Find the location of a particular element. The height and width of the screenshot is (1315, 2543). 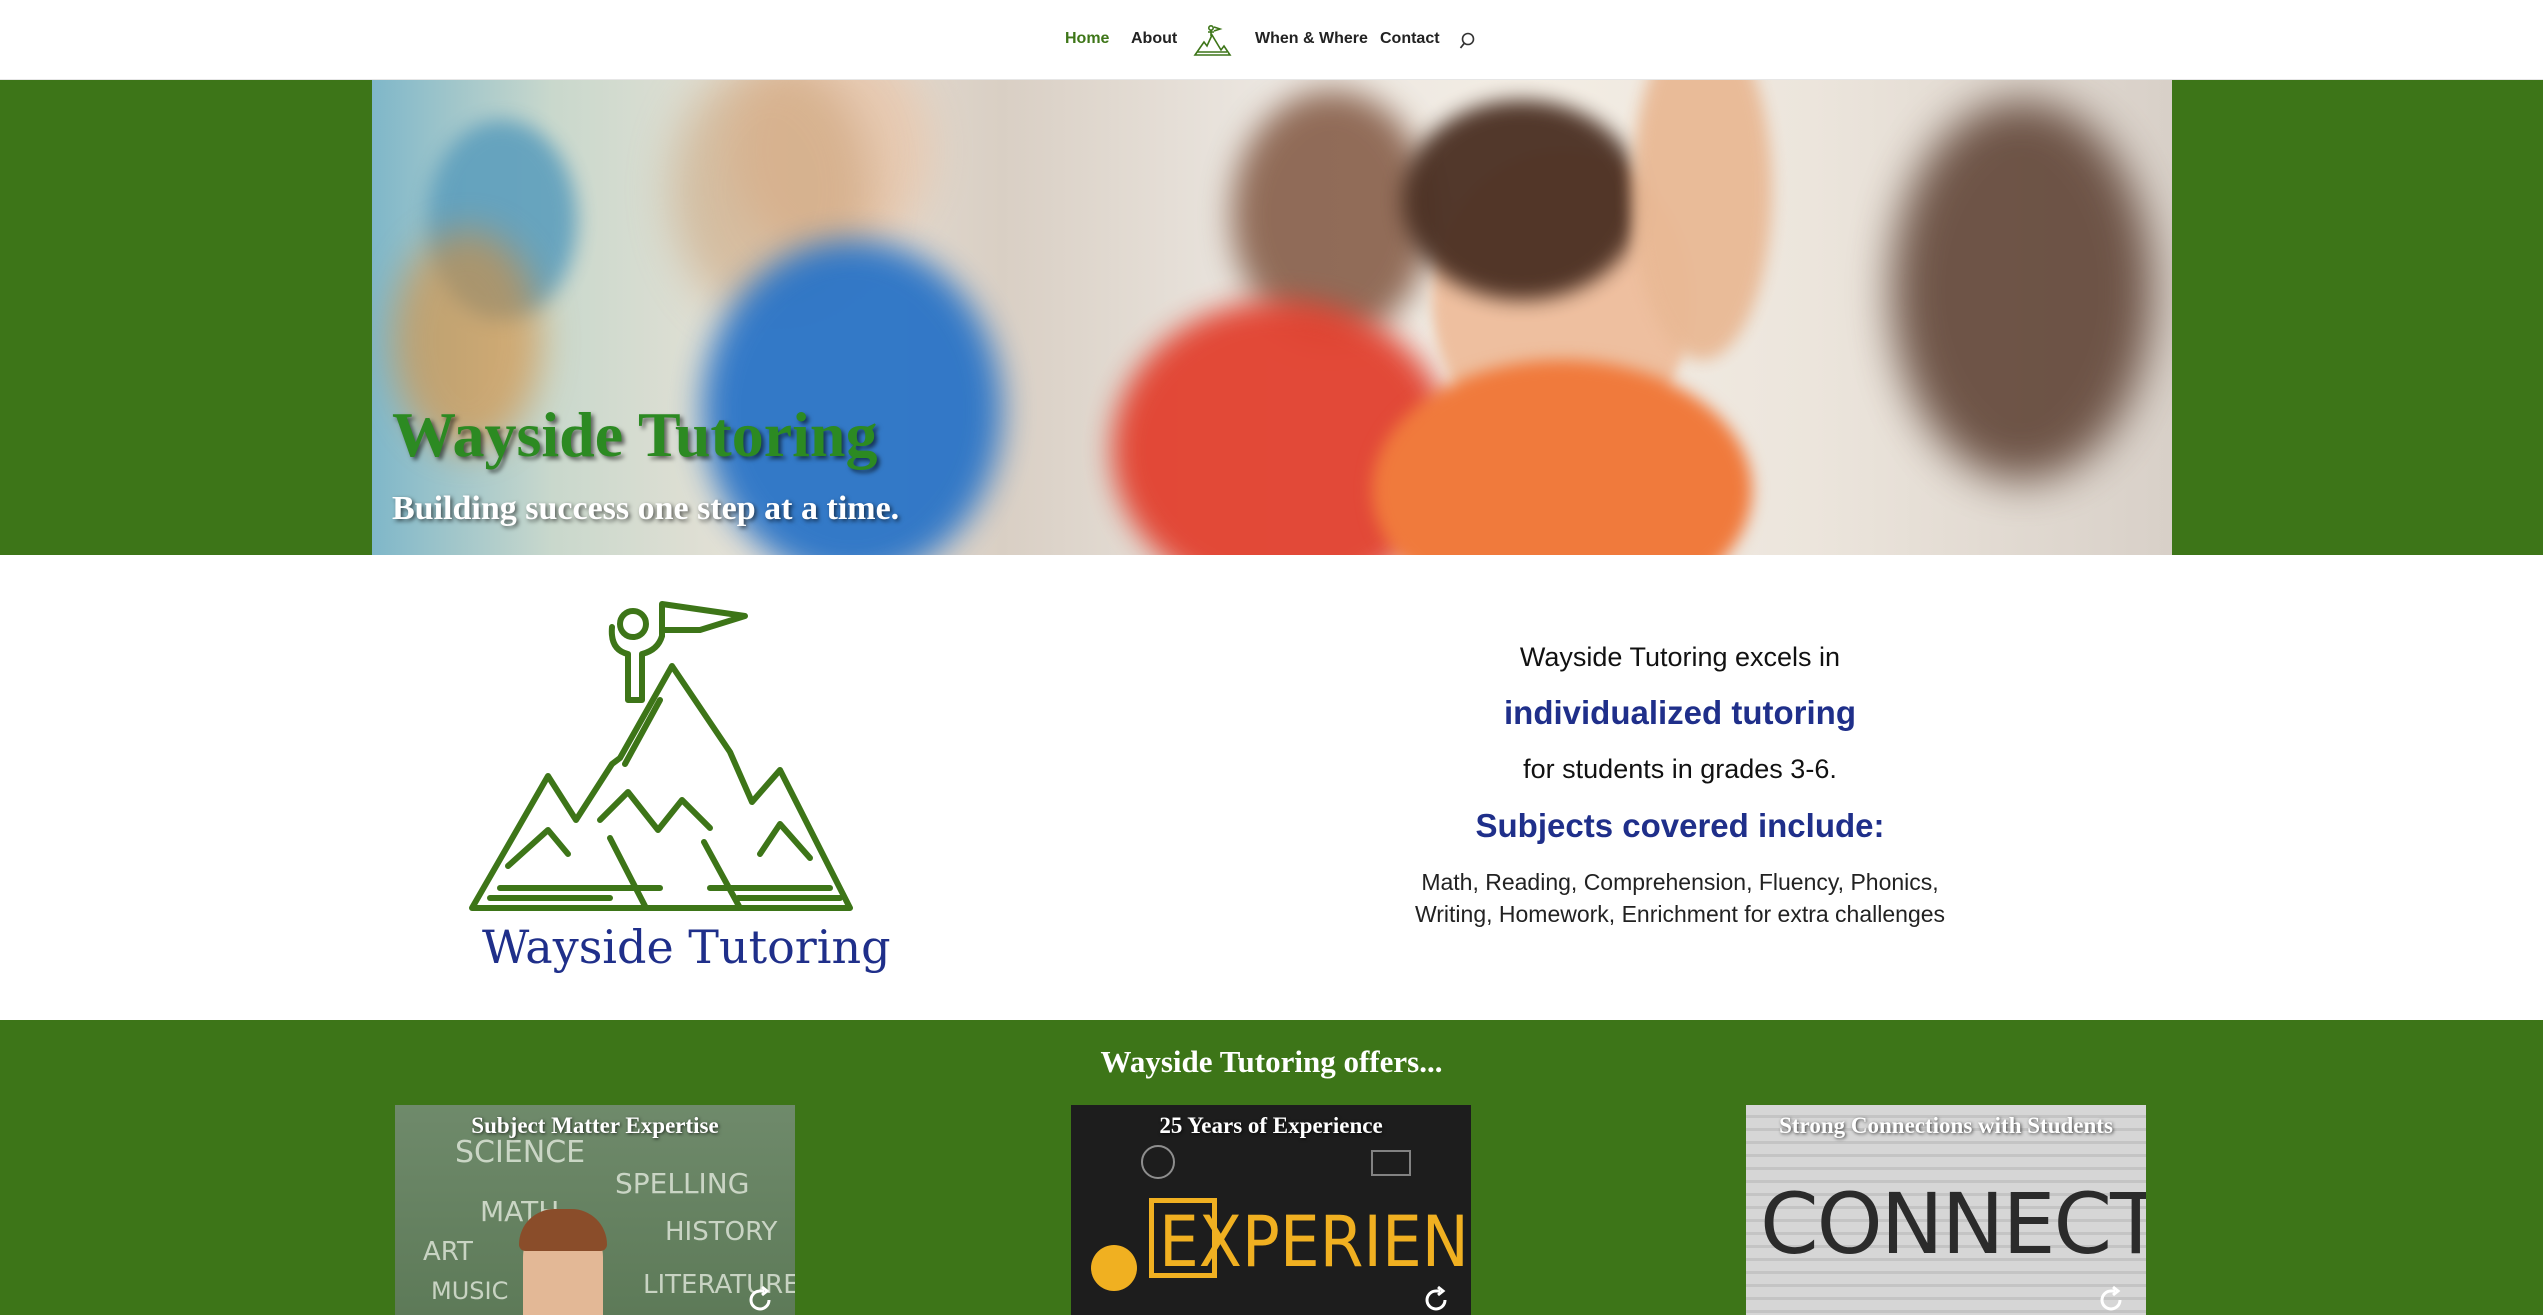

offer-card-title: 25 Years of Experience is located at coordinates (1271, 1125).